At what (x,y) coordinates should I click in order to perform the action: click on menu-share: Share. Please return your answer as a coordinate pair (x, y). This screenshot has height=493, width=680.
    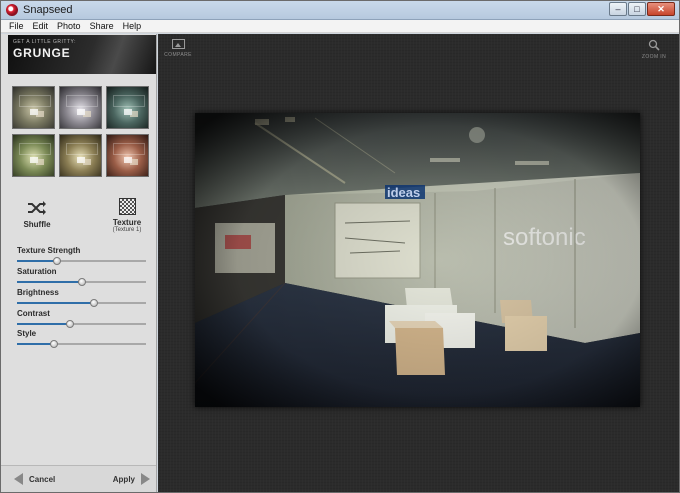
    Looking at the image, I should click on (102, 26).